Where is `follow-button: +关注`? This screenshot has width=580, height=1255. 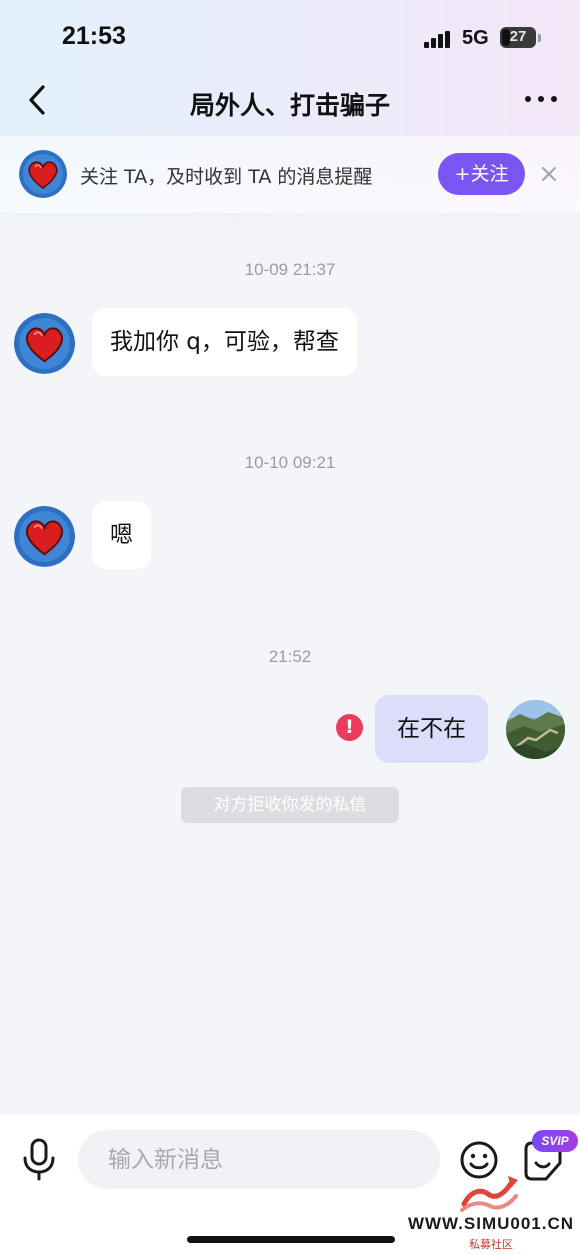 follow-button: +关注 is located at coordinates (481, 174).